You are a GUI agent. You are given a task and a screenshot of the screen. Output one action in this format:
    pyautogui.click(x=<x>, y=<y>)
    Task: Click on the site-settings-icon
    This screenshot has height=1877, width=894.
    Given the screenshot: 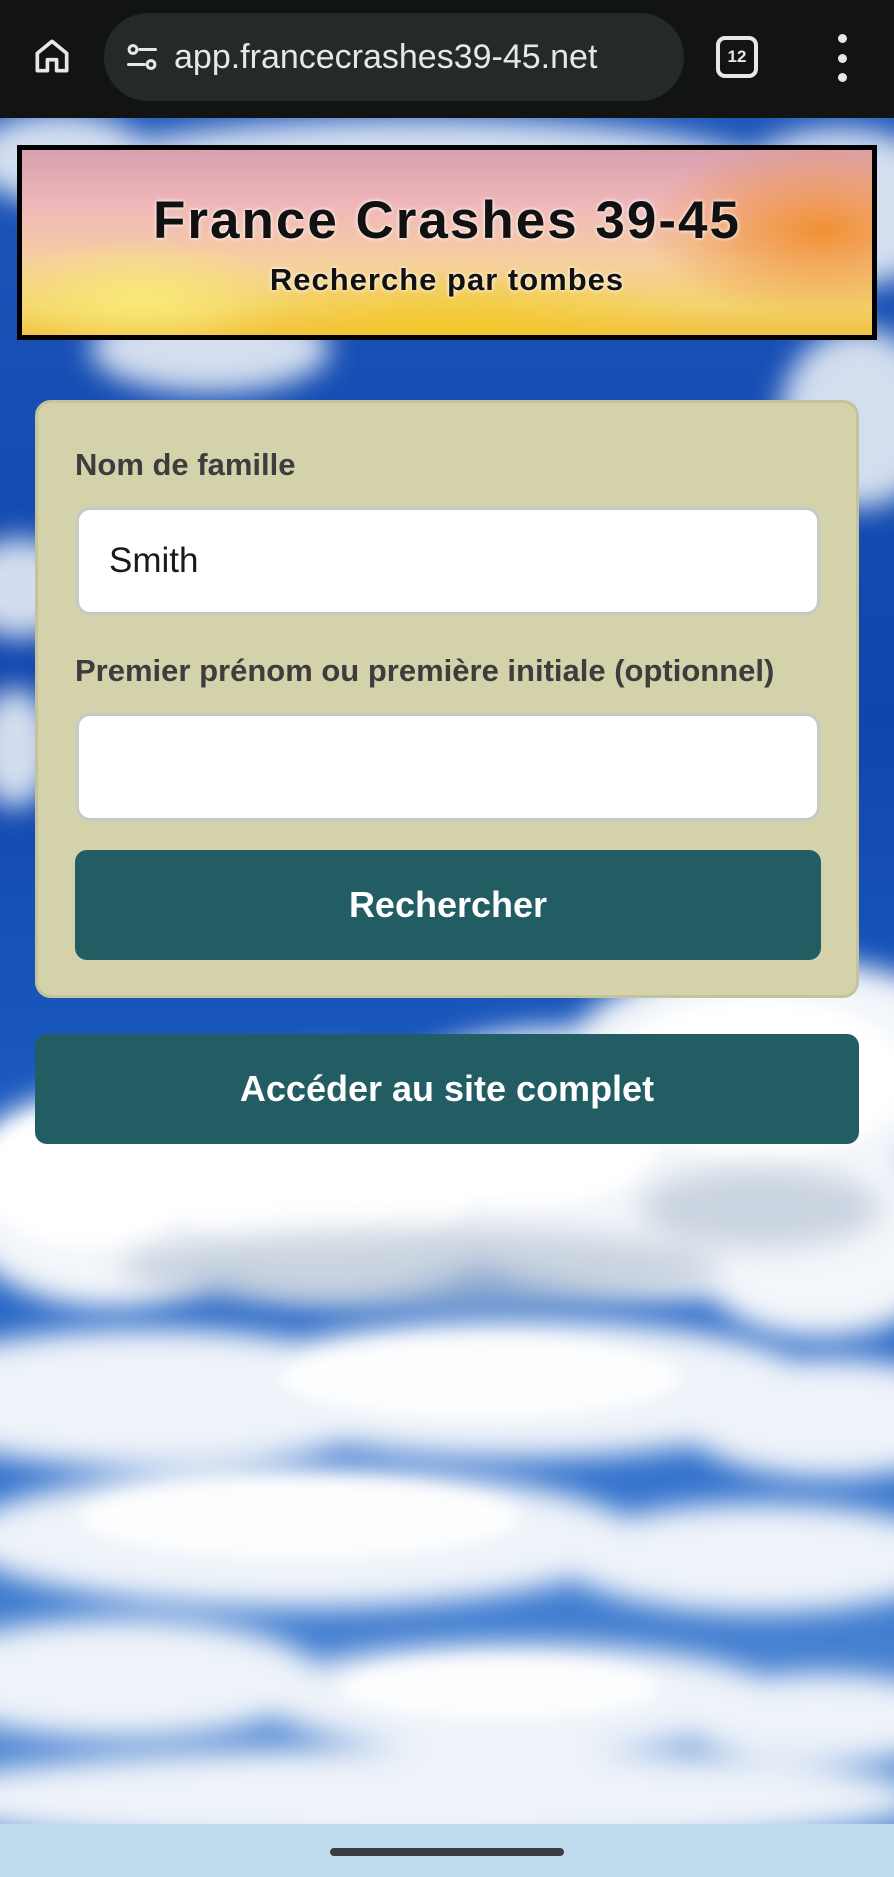 What is the action you would take?
    pyautogui.click(x=142, y=57)
    